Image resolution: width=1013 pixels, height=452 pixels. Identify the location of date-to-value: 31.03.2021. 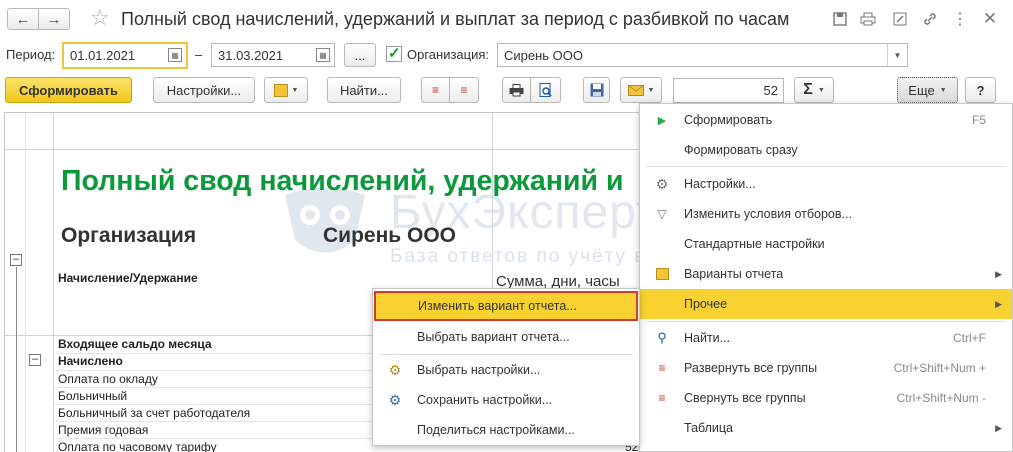
(251, 55).